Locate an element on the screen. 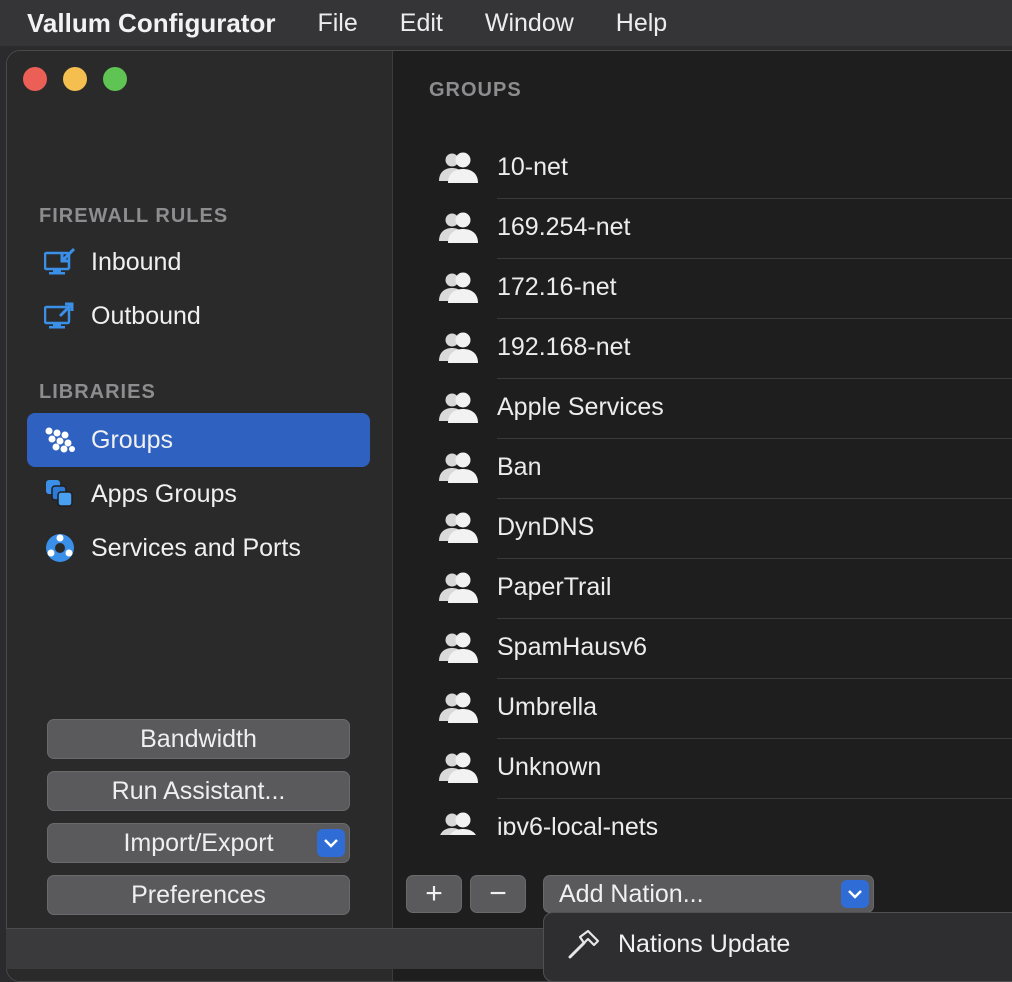 The image size is (1012, 982). menu-app-name: Vallum Configurator is located at coordinates (151, 23).